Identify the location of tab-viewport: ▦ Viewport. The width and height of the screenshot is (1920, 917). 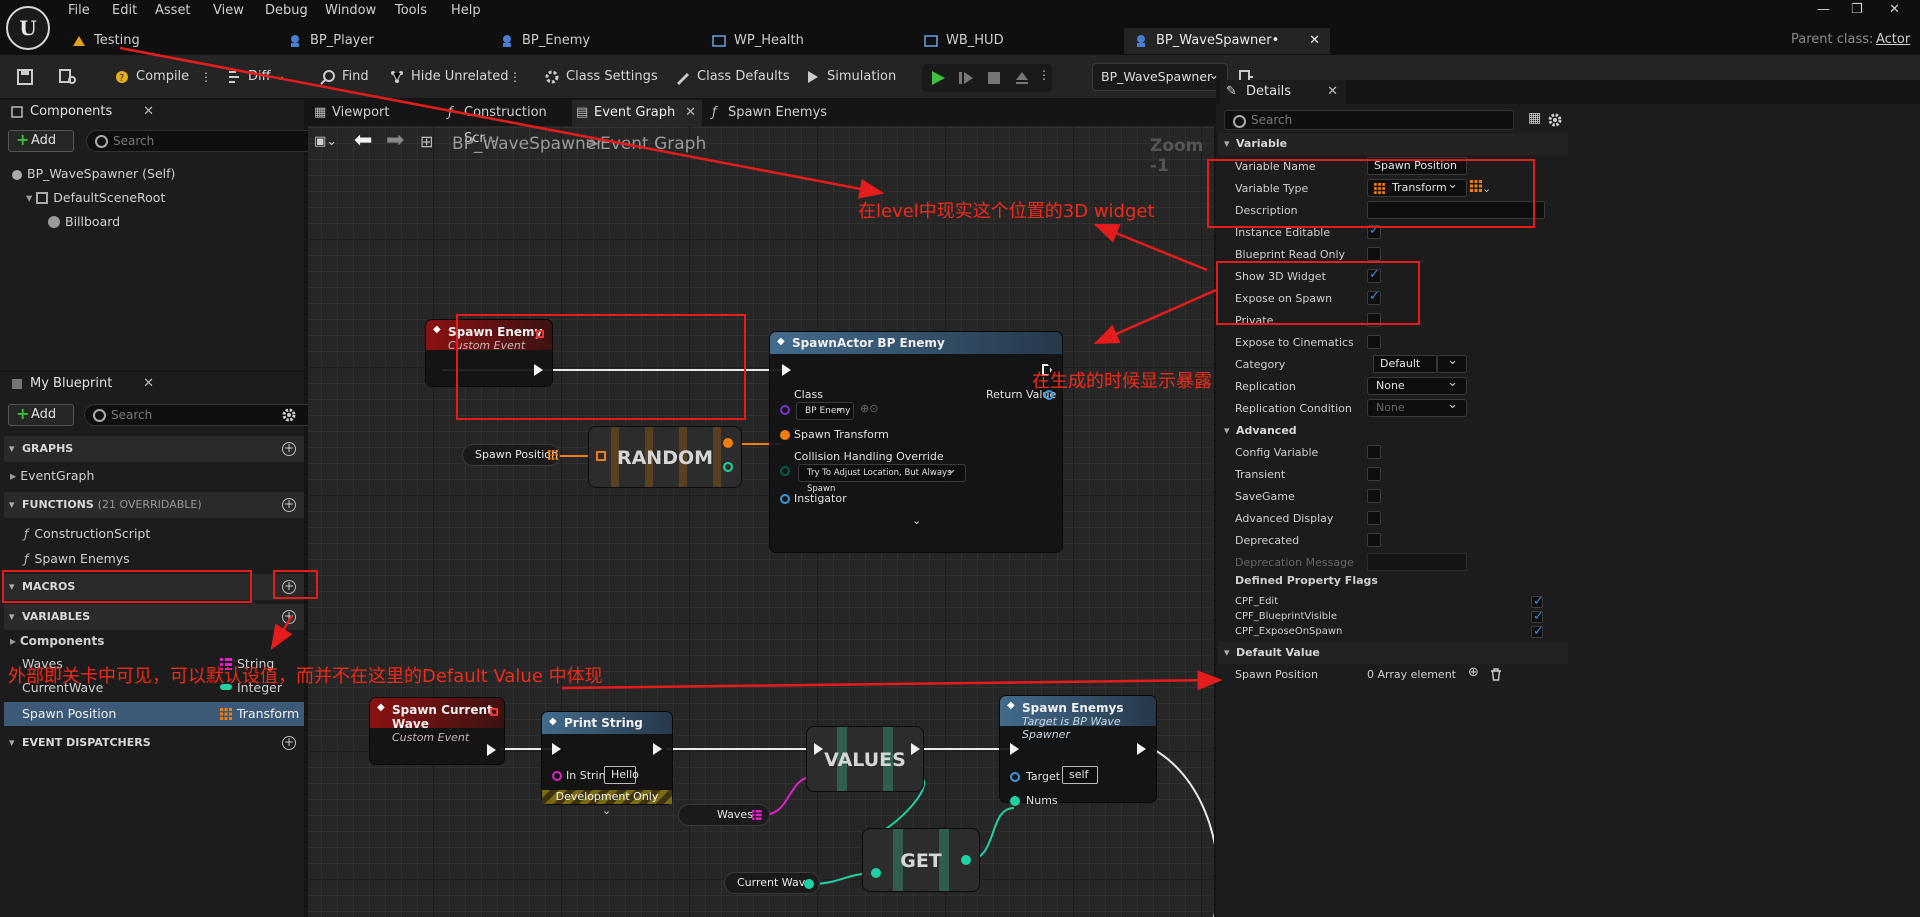
(373, 113).